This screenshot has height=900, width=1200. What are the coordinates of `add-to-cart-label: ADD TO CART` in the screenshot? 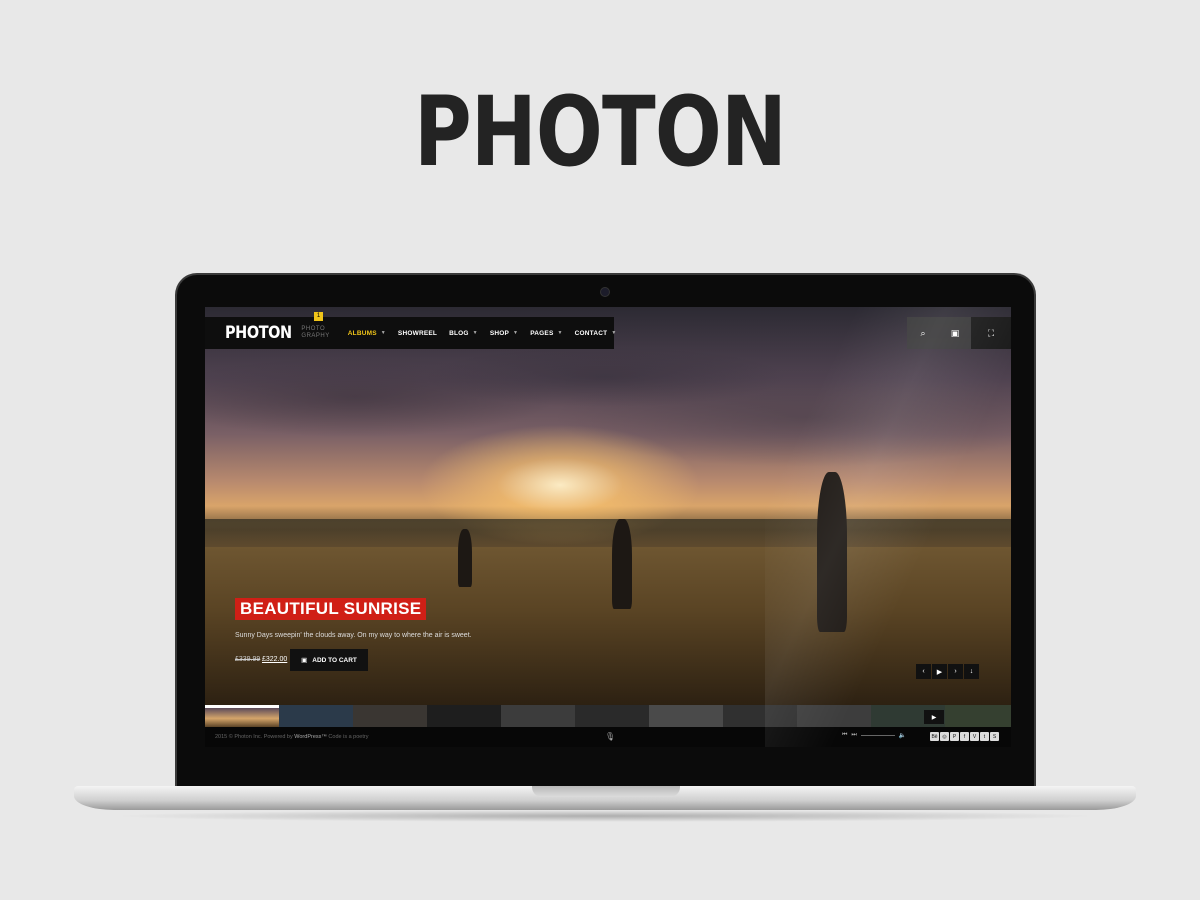 It's located at (334, 660).